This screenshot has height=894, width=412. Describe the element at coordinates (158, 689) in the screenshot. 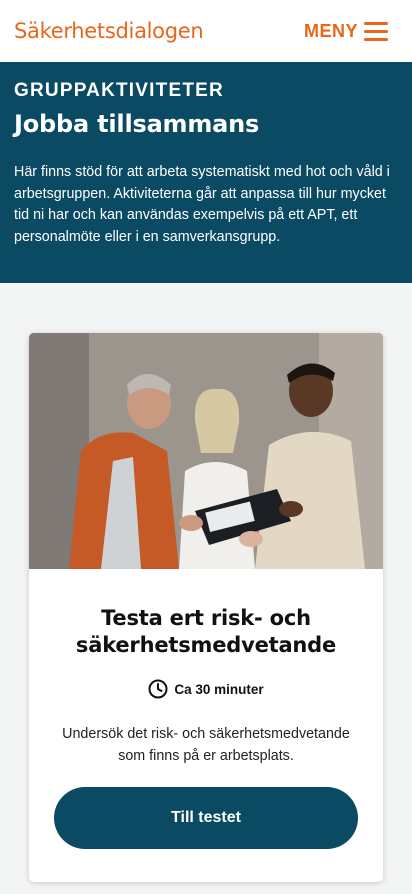

I see `clock-icon` at that location.